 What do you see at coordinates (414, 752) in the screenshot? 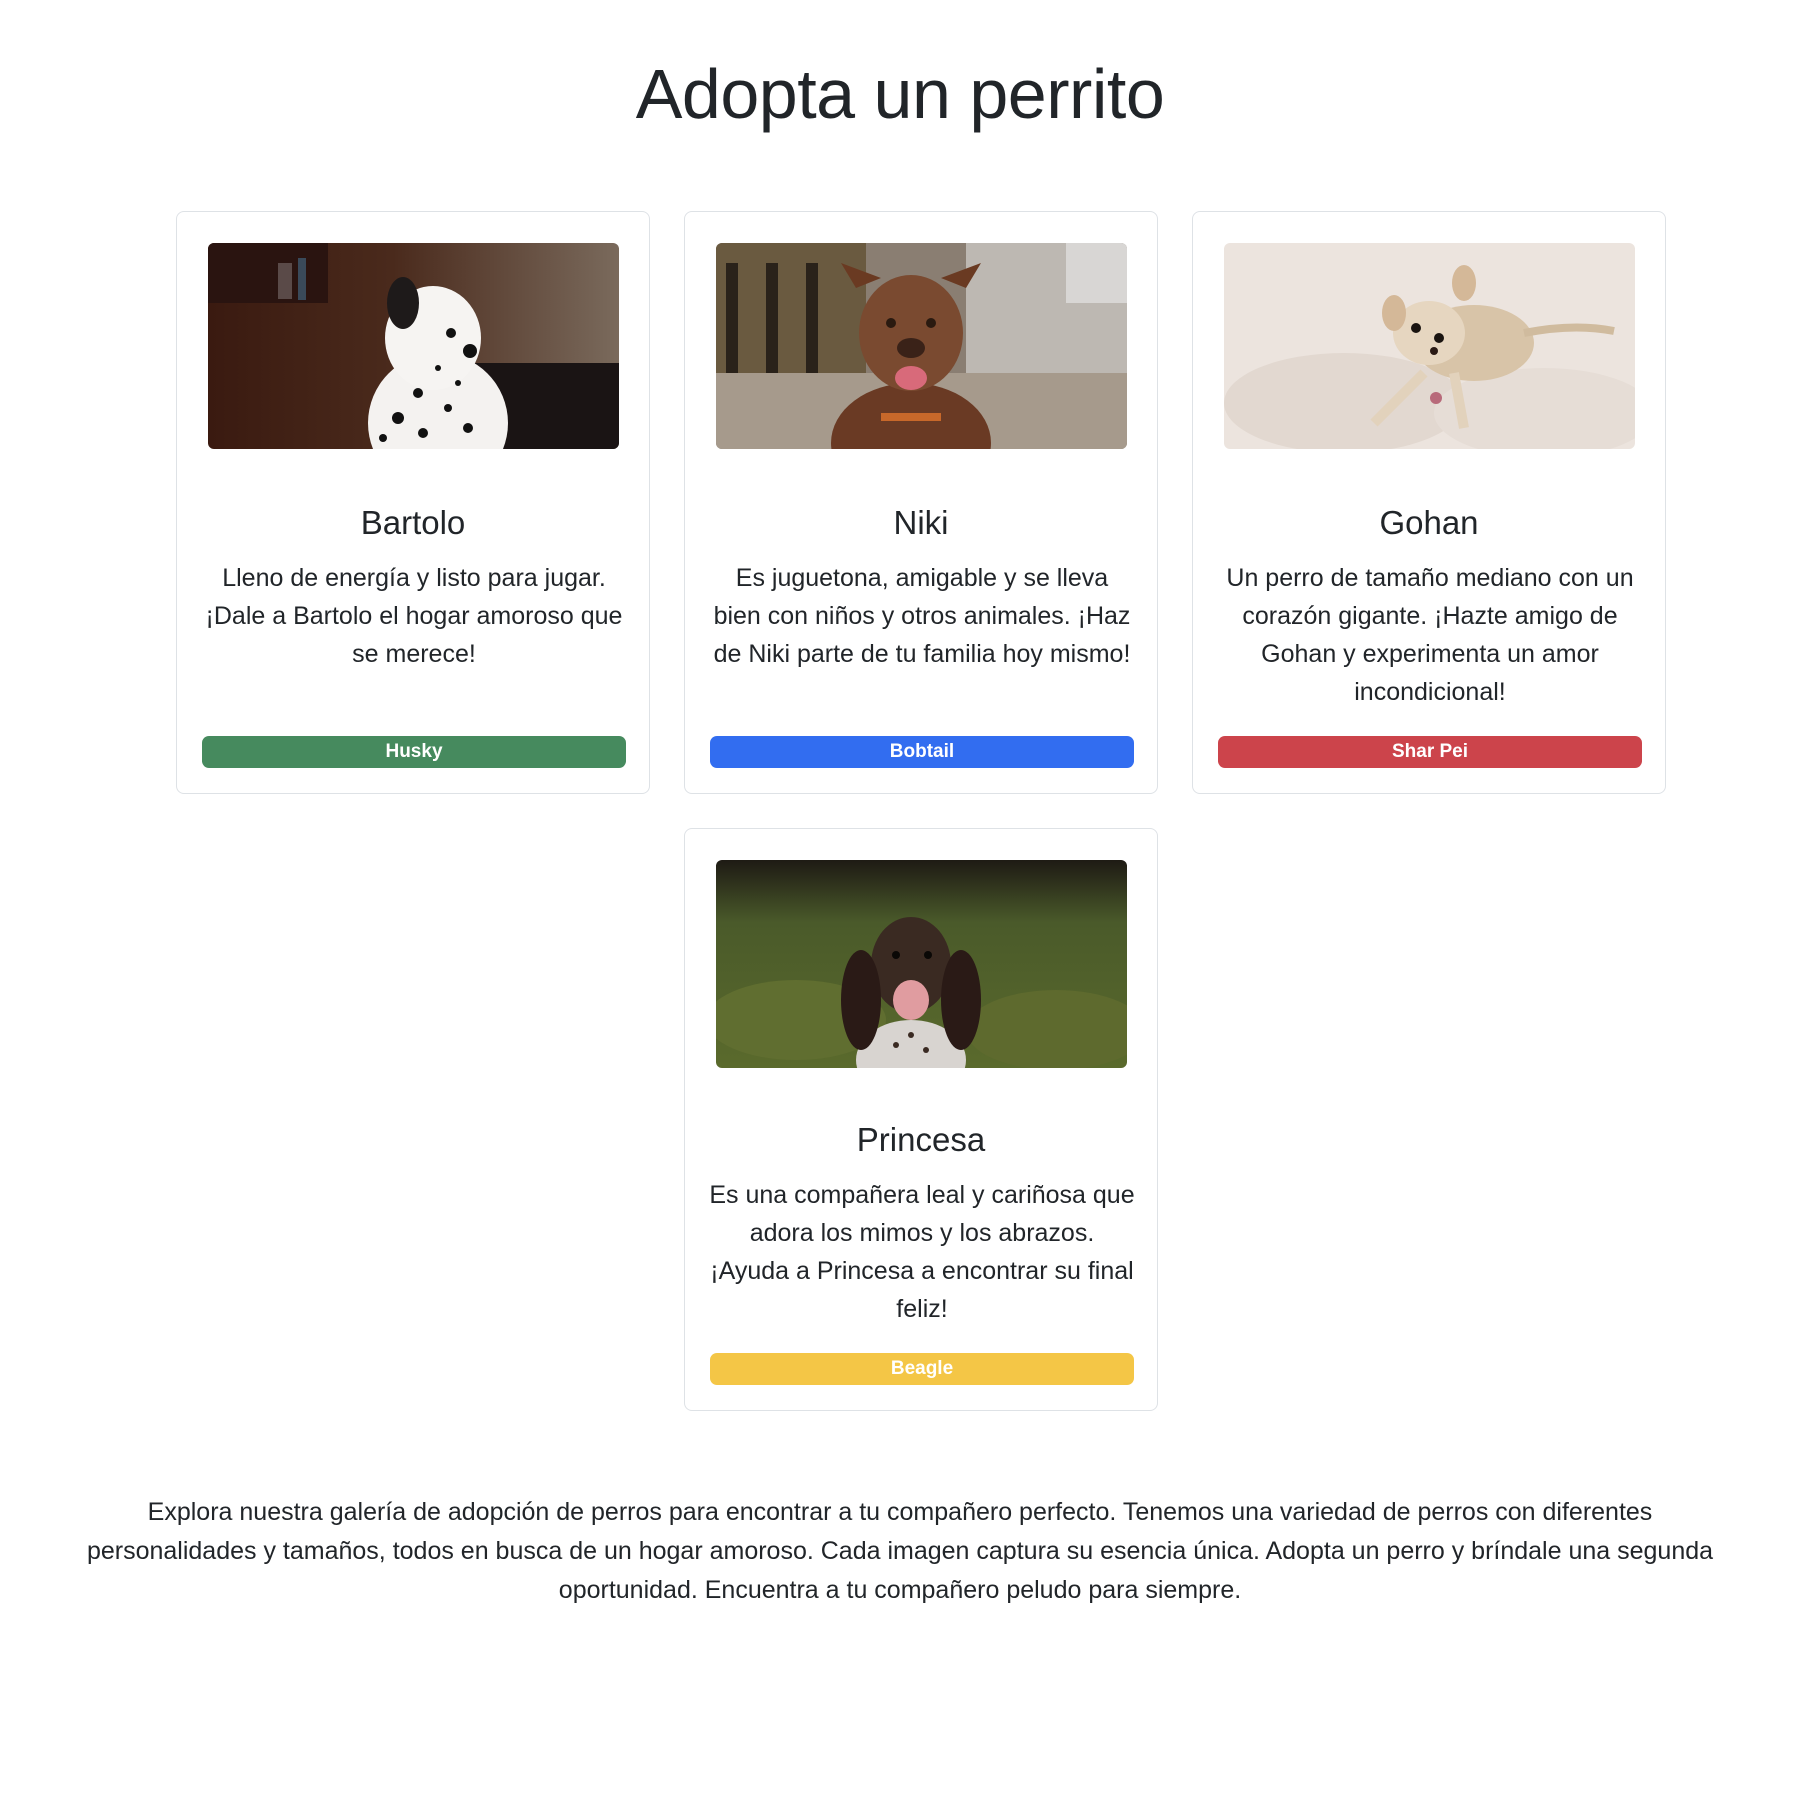
I see `breed-badge: Husky` at bounding box center [414, 752].